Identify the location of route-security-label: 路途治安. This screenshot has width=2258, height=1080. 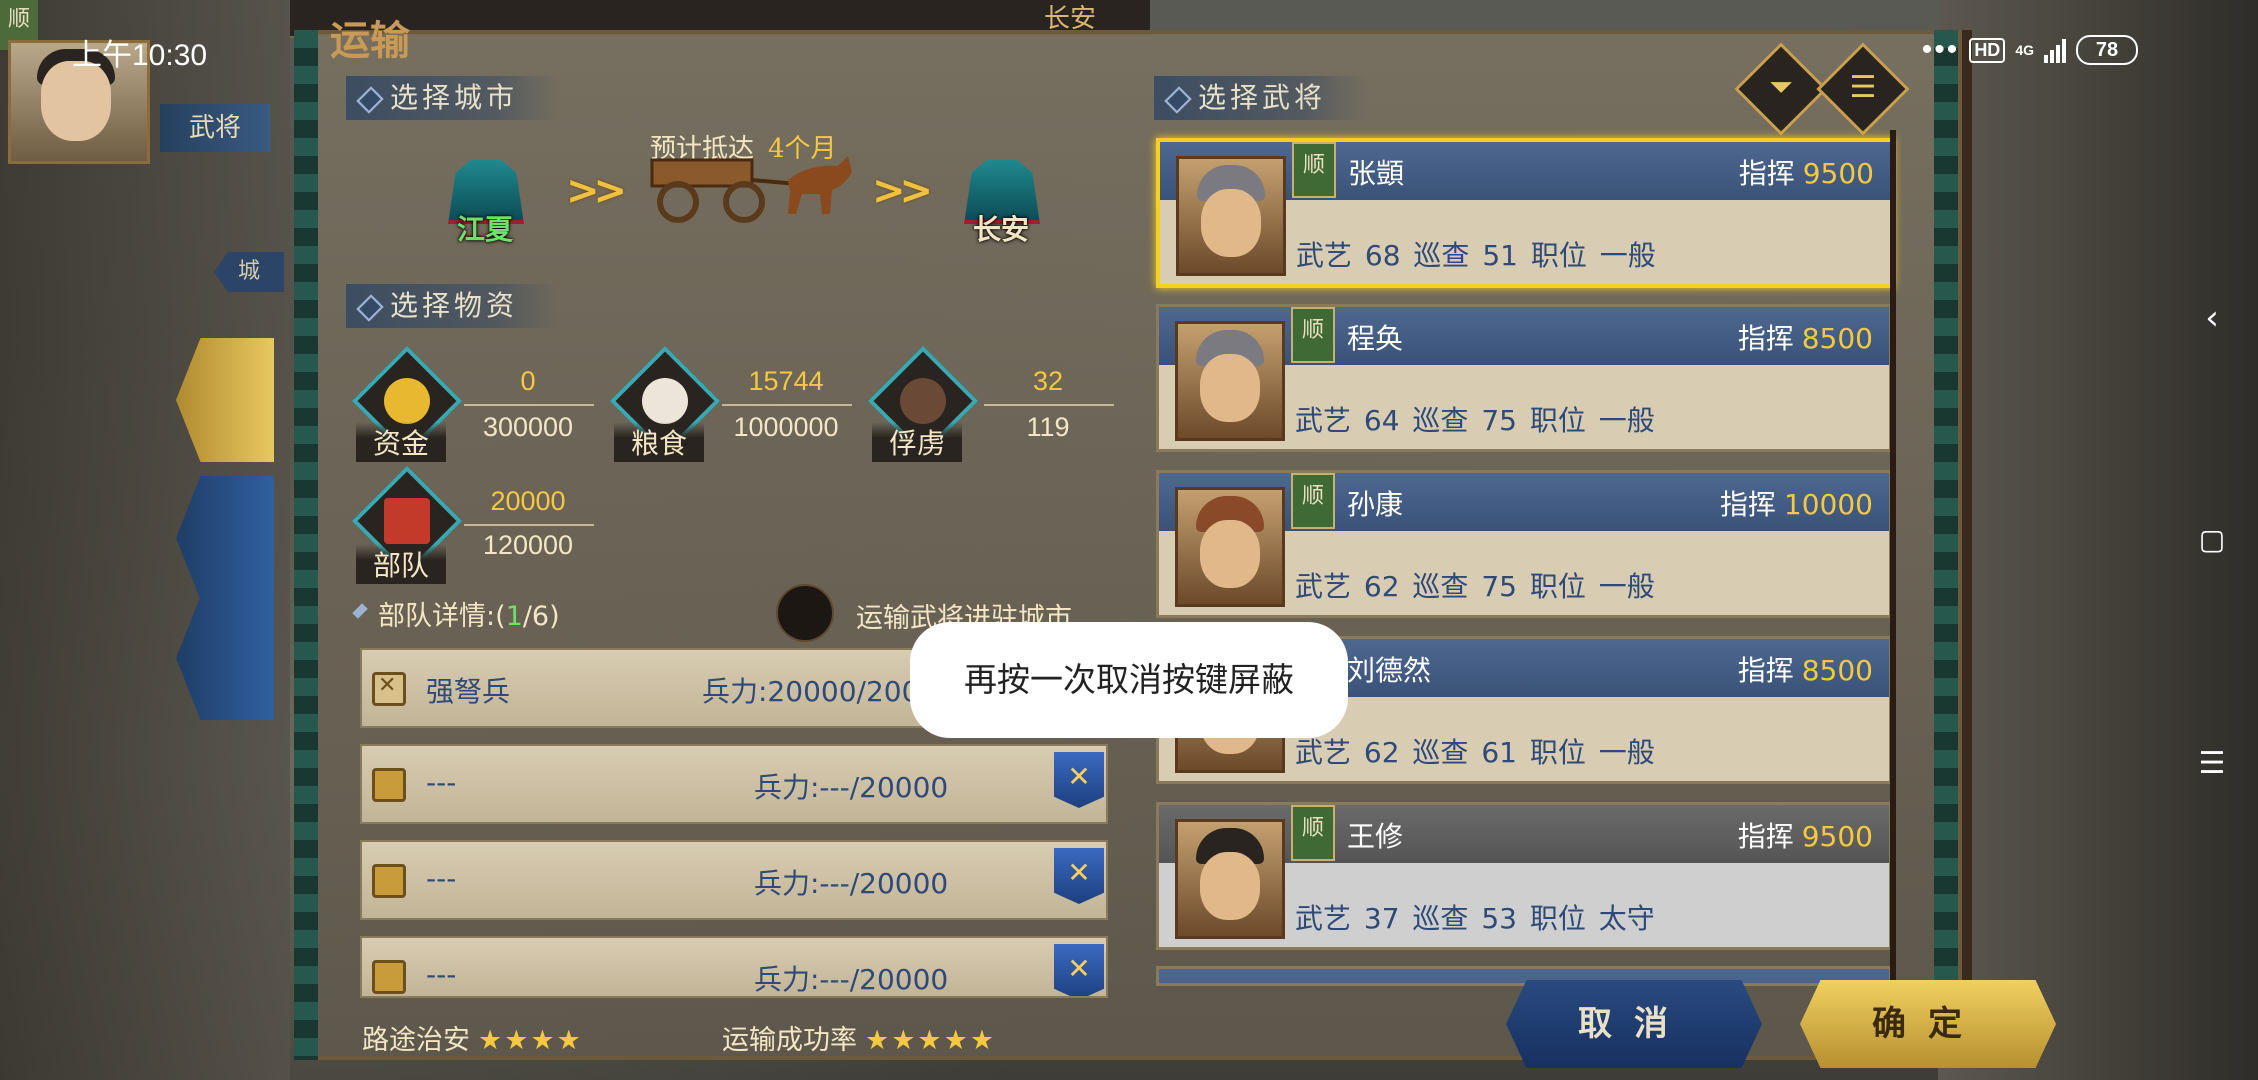
(416, 1040).